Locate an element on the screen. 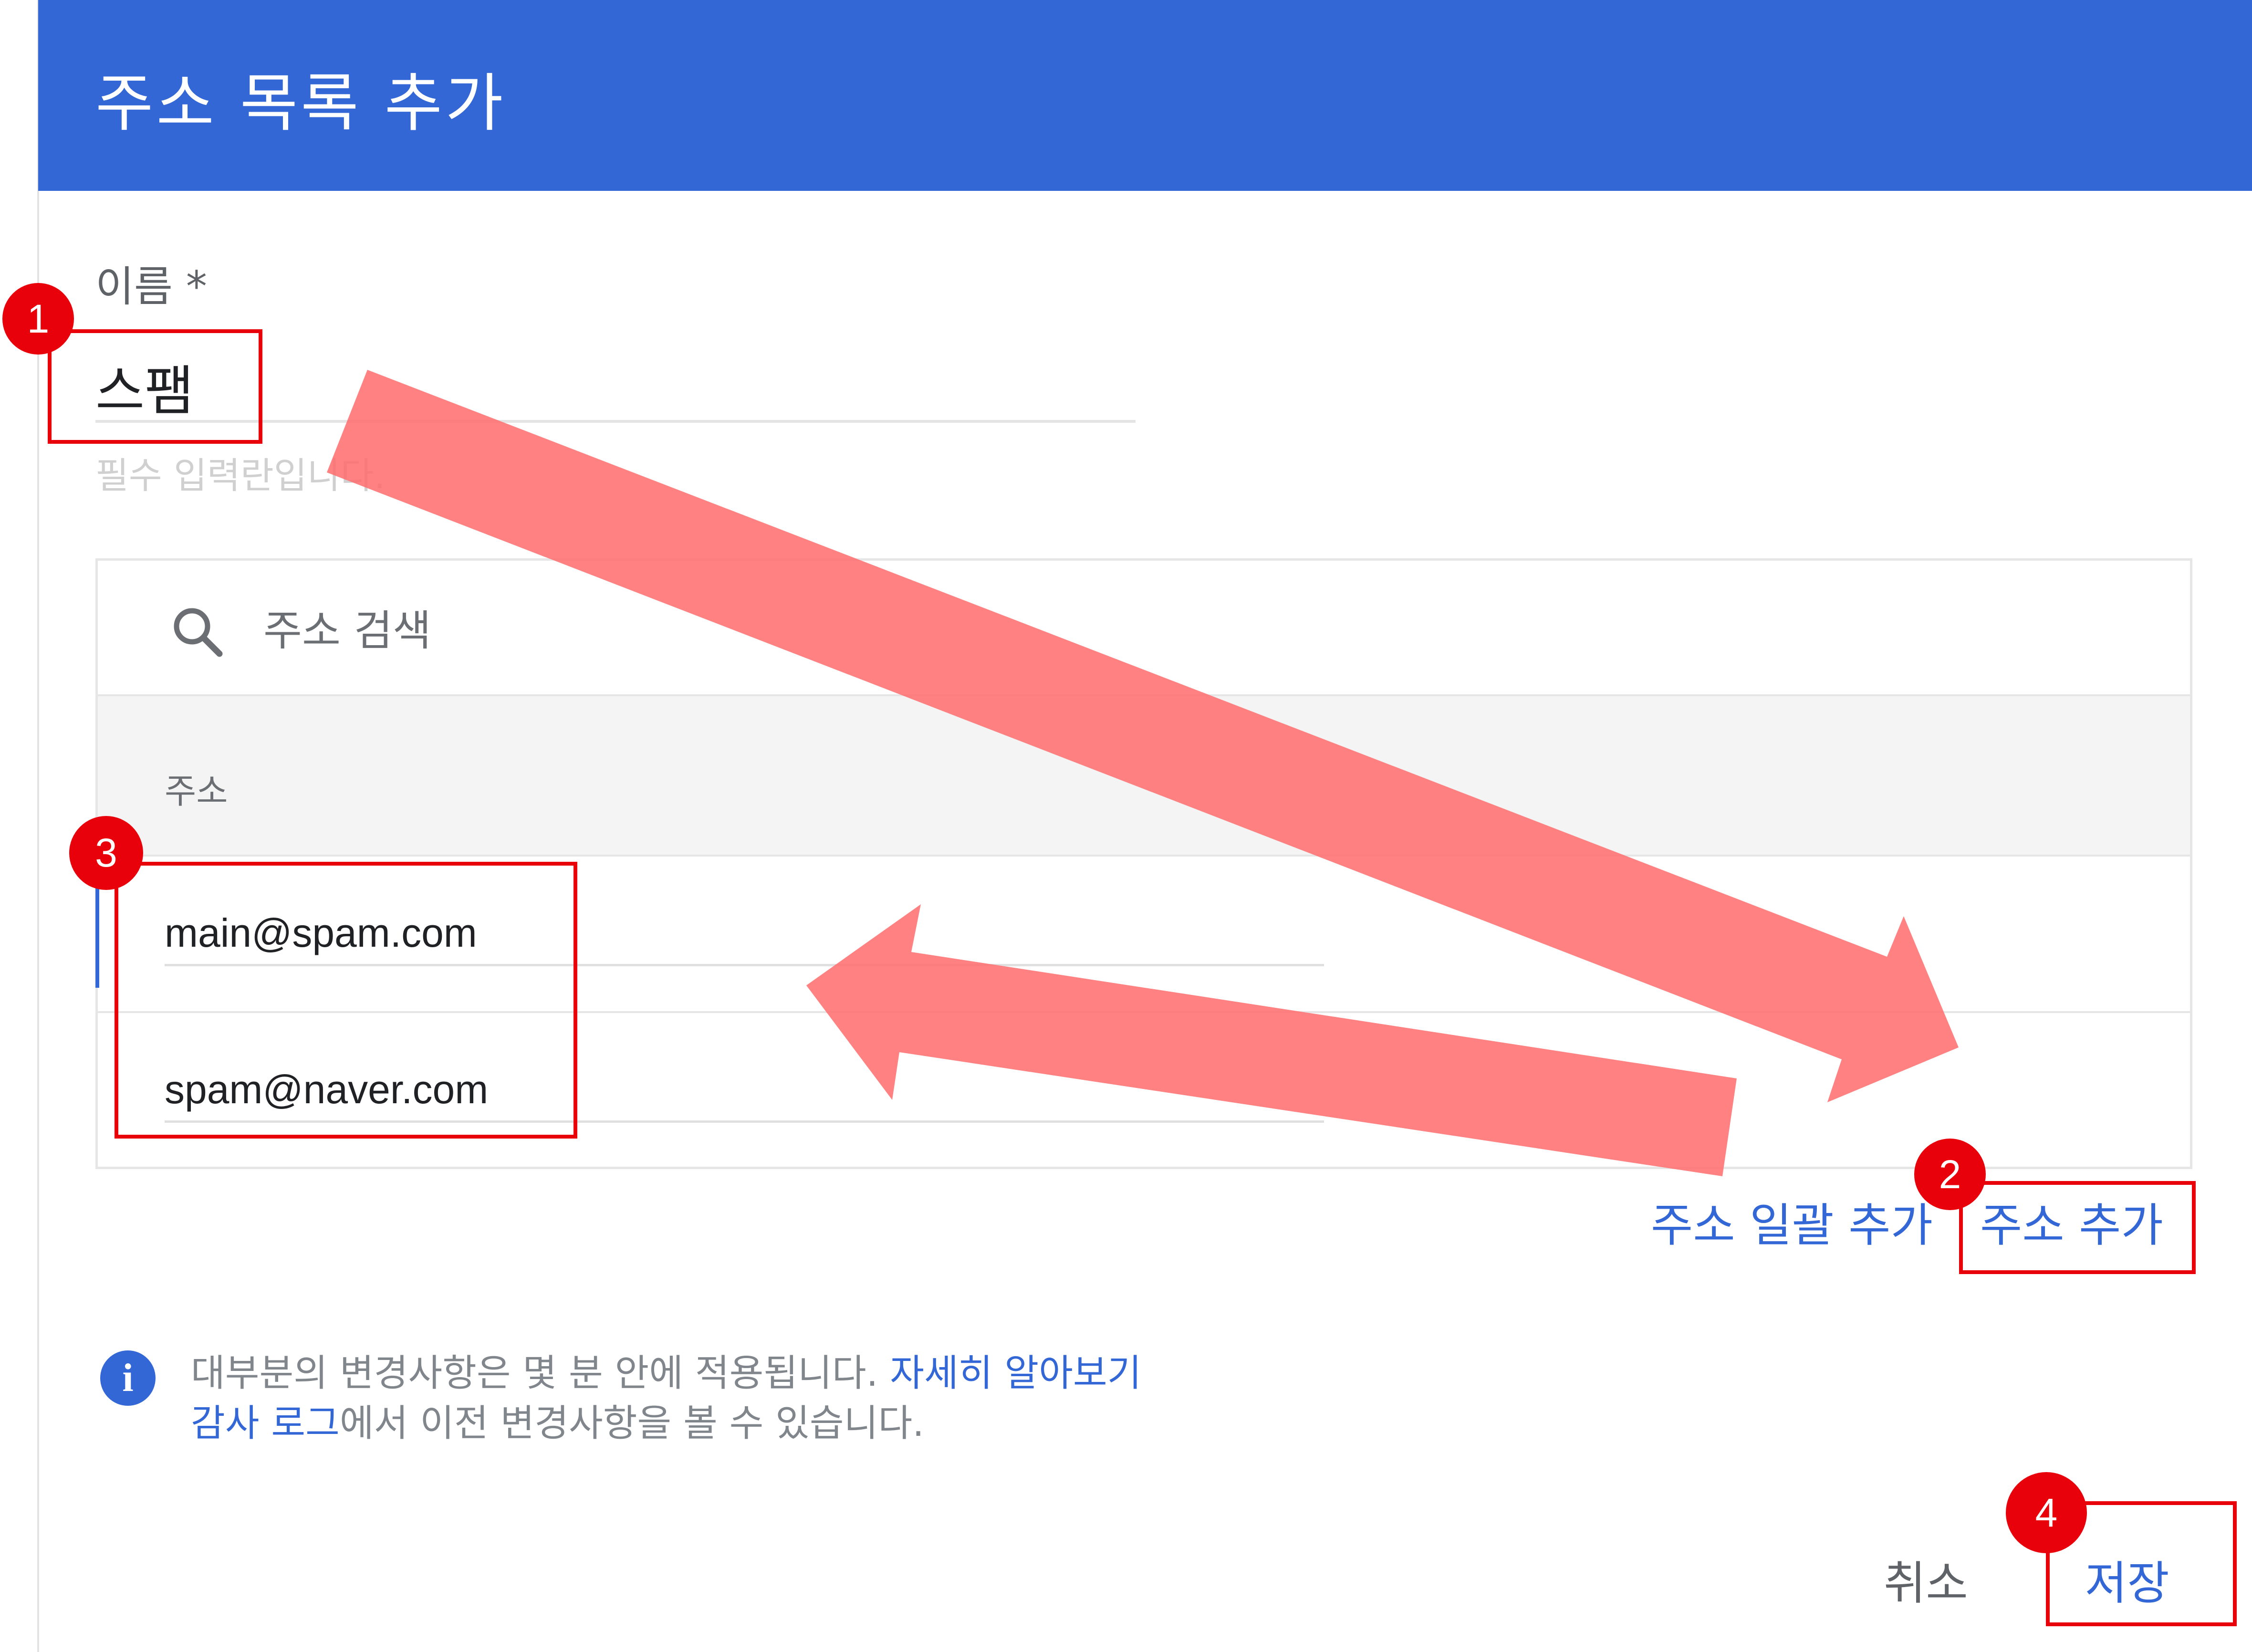 This screenshot has width=2252, height=1652. annotation-badge-1: 1 is located at coordinates (38, 319).